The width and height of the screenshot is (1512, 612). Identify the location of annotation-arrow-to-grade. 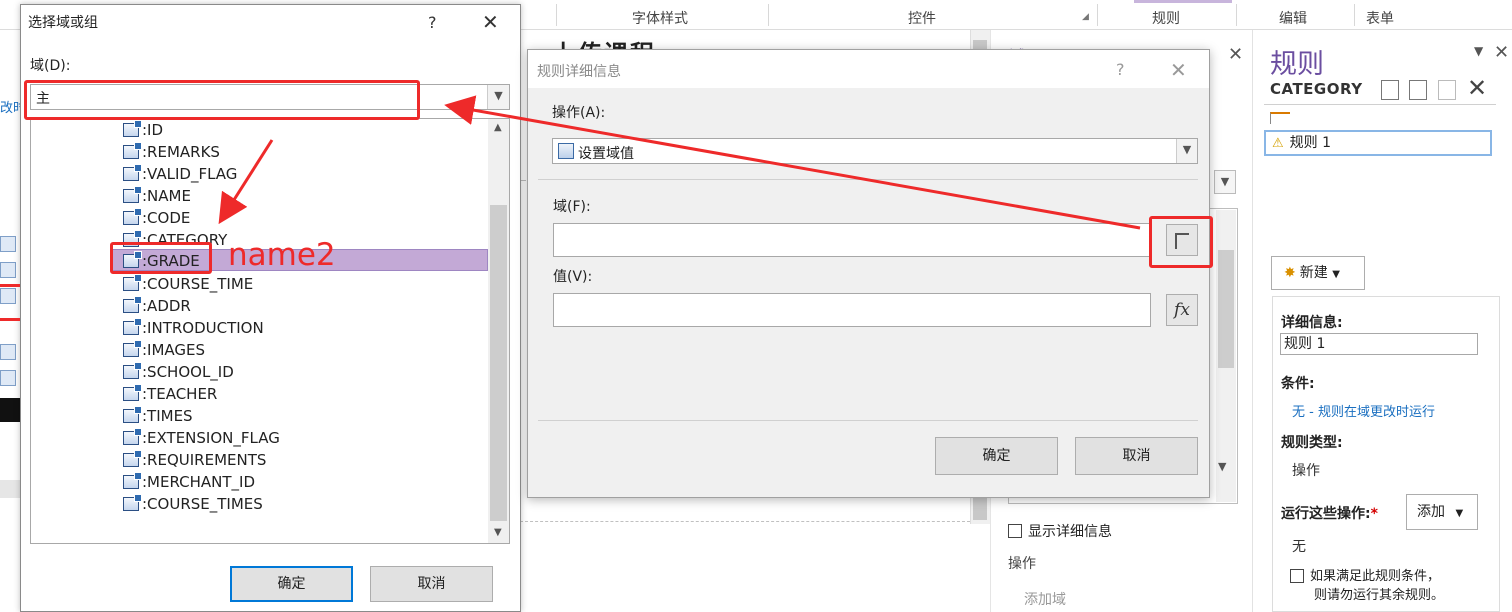
(246, 182).